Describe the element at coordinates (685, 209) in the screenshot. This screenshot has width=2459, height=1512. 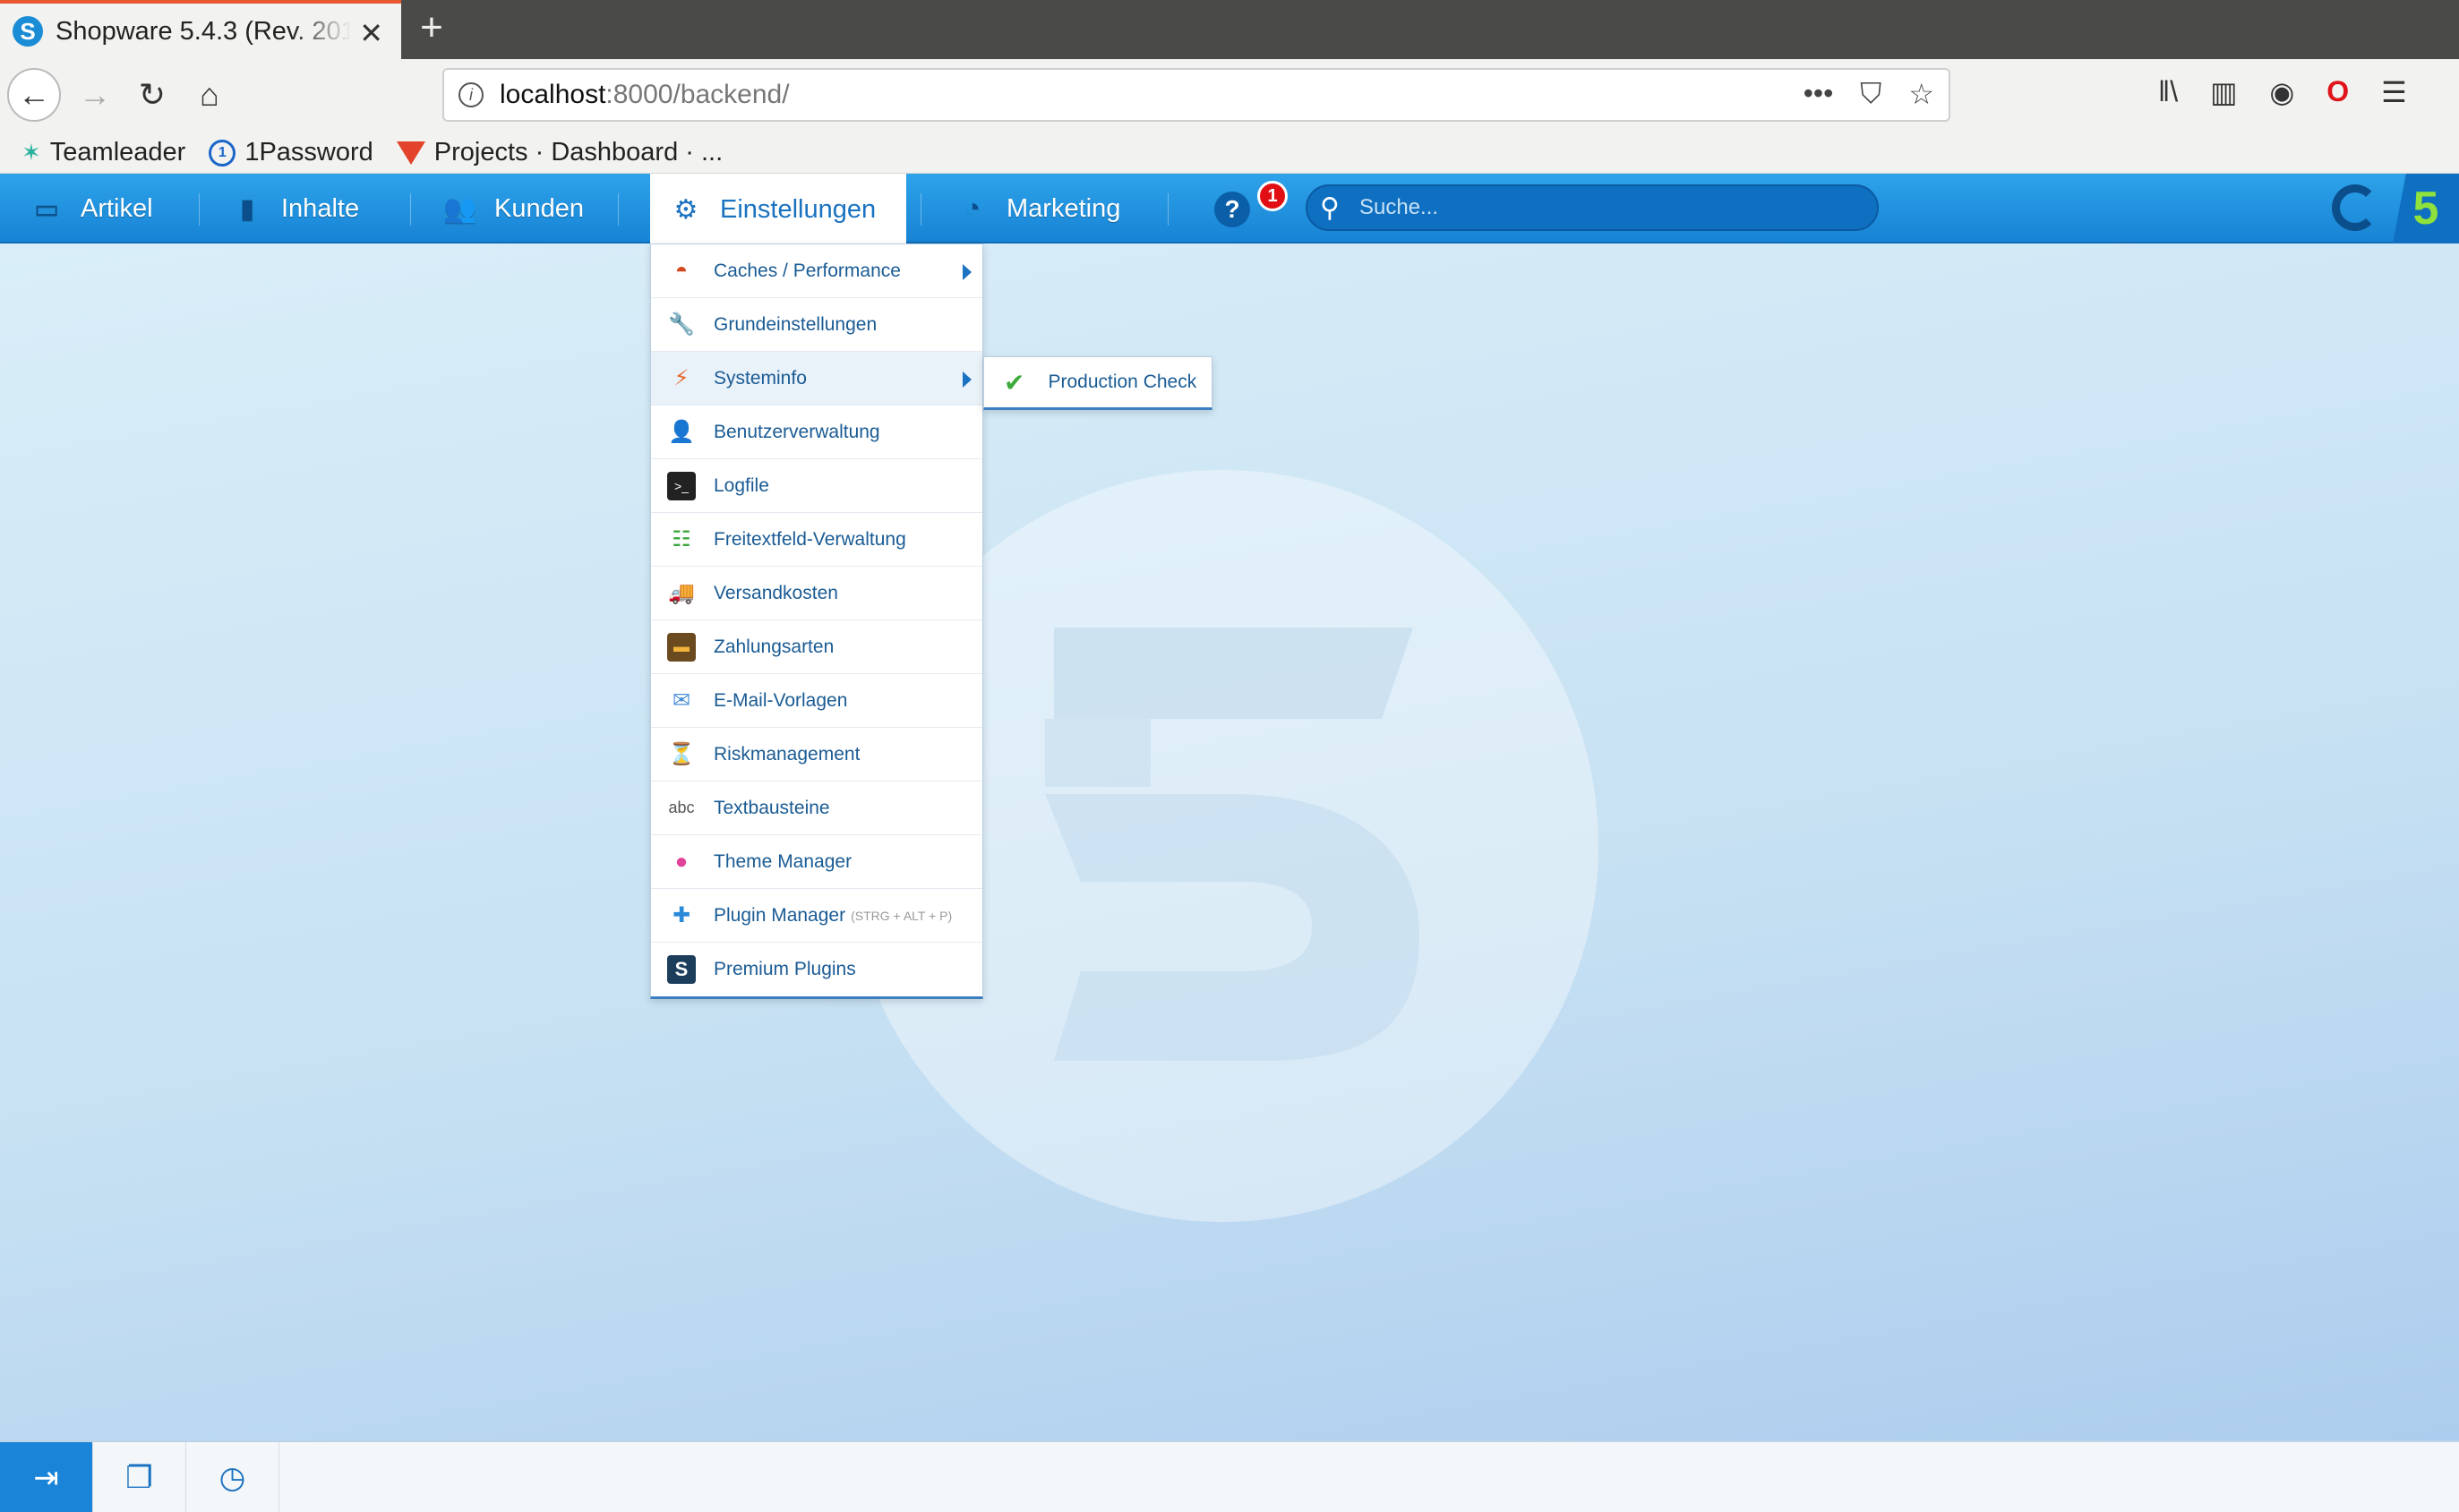
I see `gear-icon: ⚙` at that location.